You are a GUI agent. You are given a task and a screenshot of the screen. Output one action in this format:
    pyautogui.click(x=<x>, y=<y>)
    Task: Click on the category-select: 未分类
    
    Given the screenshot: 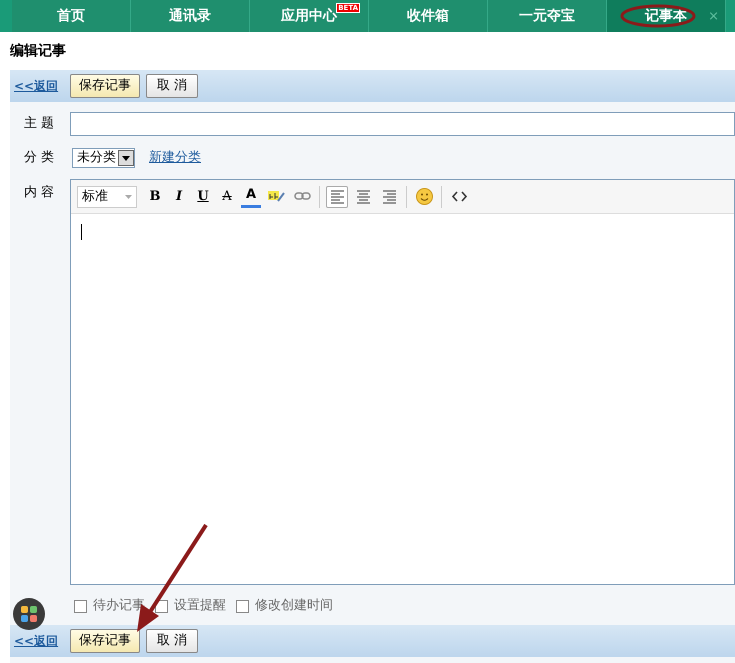 What is the action you would take?
    pyautogui.click(x=103, y=158)
    